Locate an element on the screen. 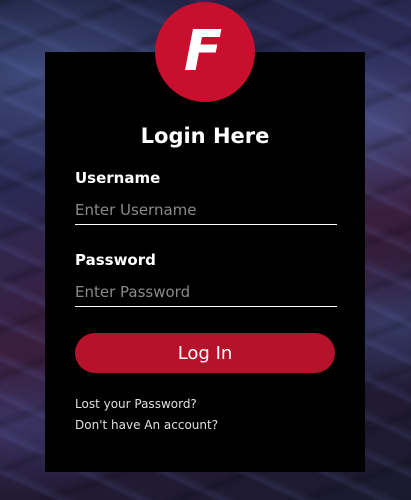 The height and width of the screenshot is (500, 411). logo-letter: F is located at coordinates (203, 51).